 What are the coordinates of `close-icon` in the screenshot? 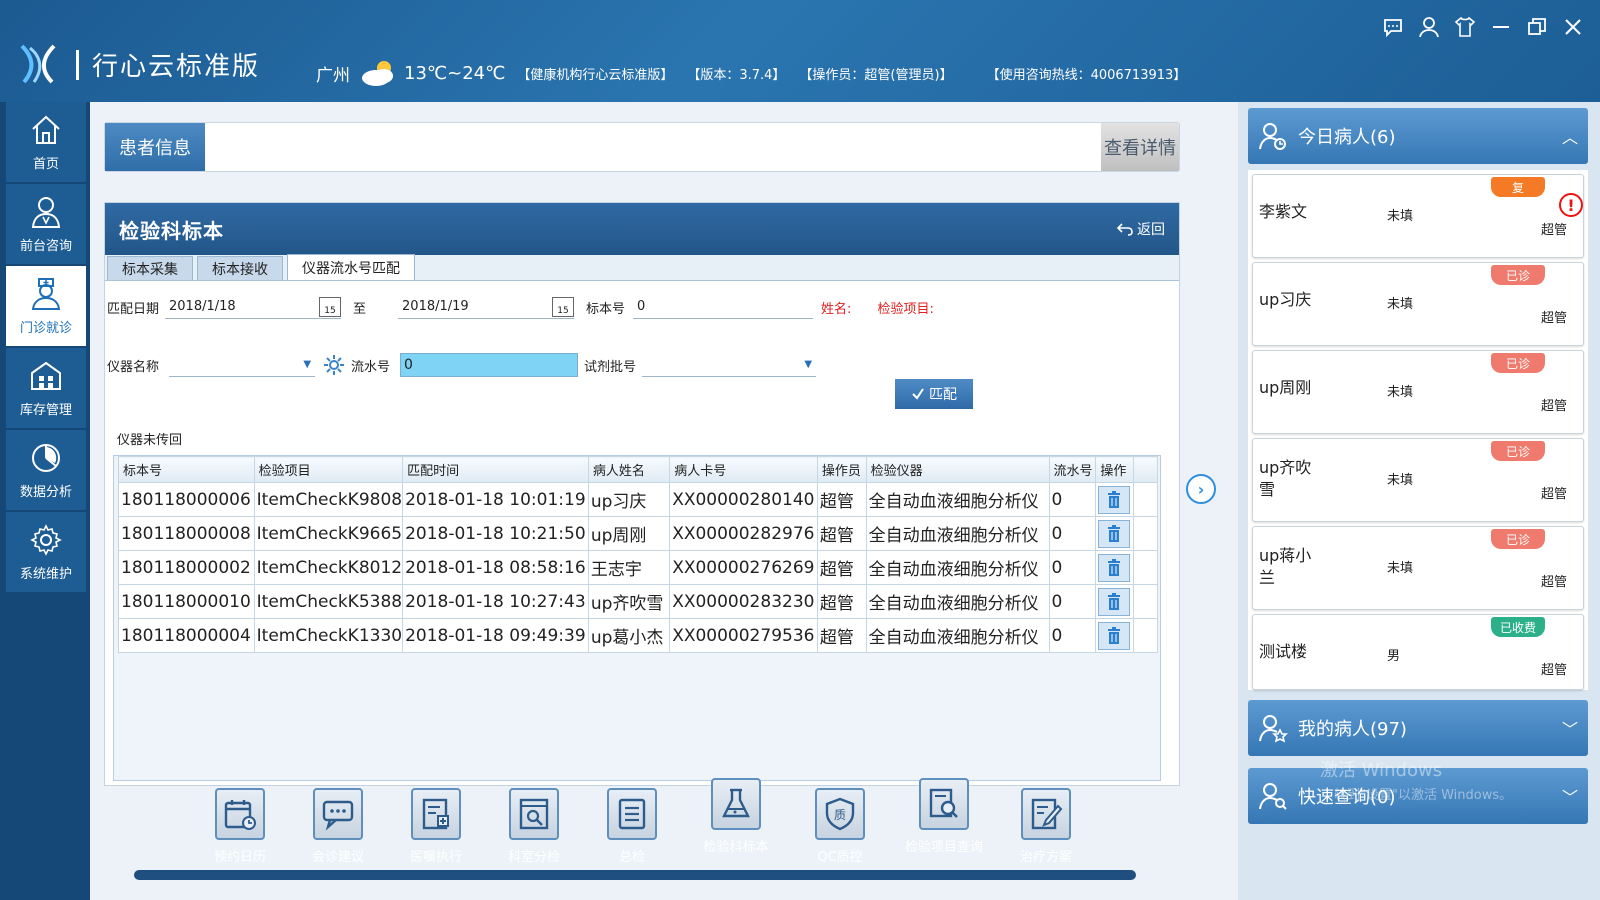 It's located at (1573, 27).